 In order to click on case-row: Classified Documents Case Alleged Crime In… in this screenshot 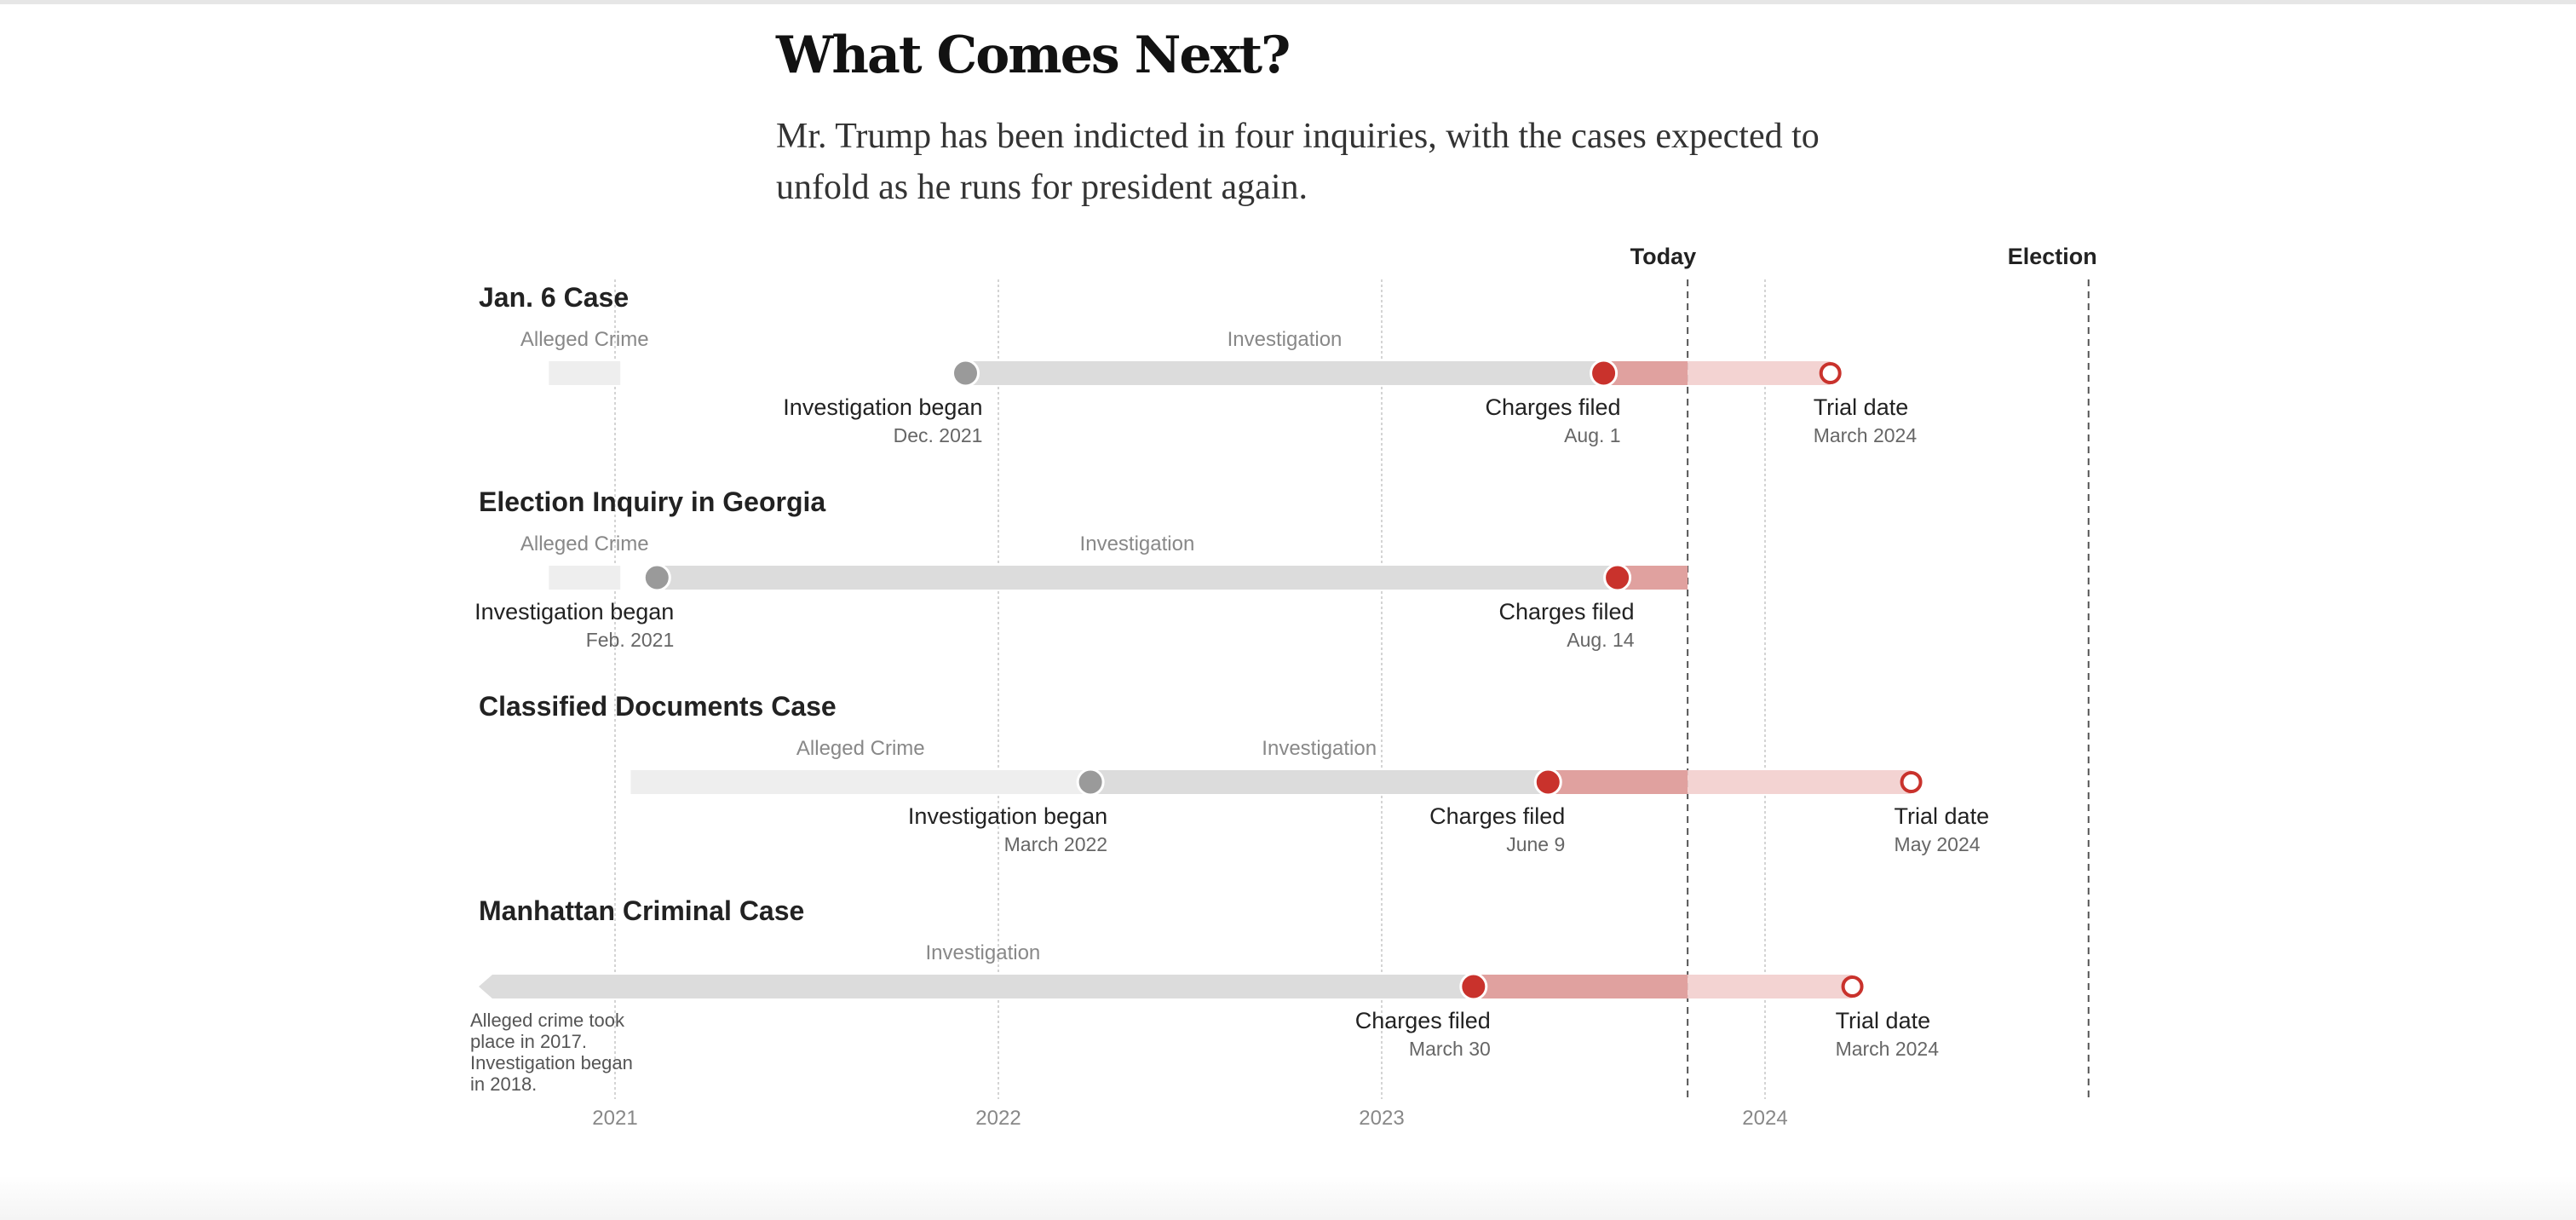, I will do `click(1234, 773)`.